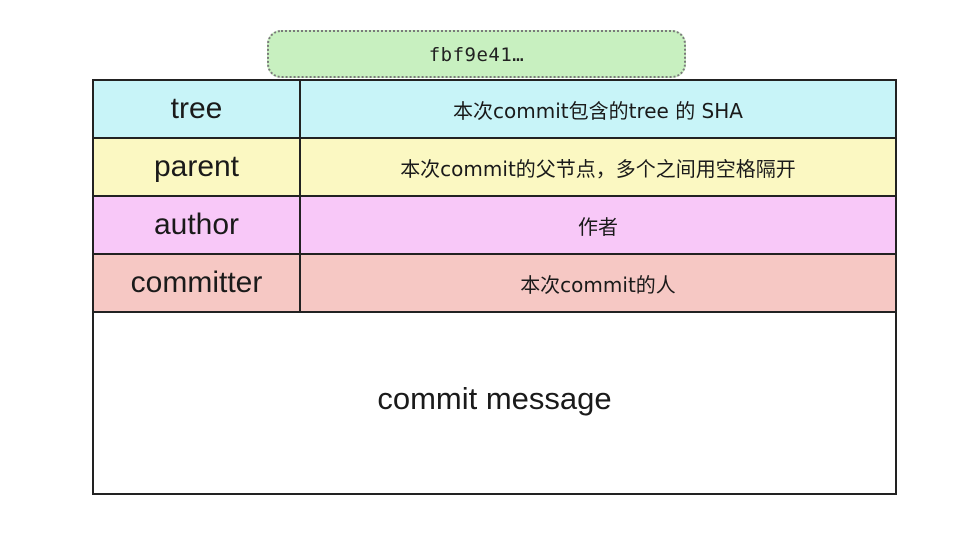 The image size is (961, 543). I want to click on row-parent-key: parent, so click(197, 167).